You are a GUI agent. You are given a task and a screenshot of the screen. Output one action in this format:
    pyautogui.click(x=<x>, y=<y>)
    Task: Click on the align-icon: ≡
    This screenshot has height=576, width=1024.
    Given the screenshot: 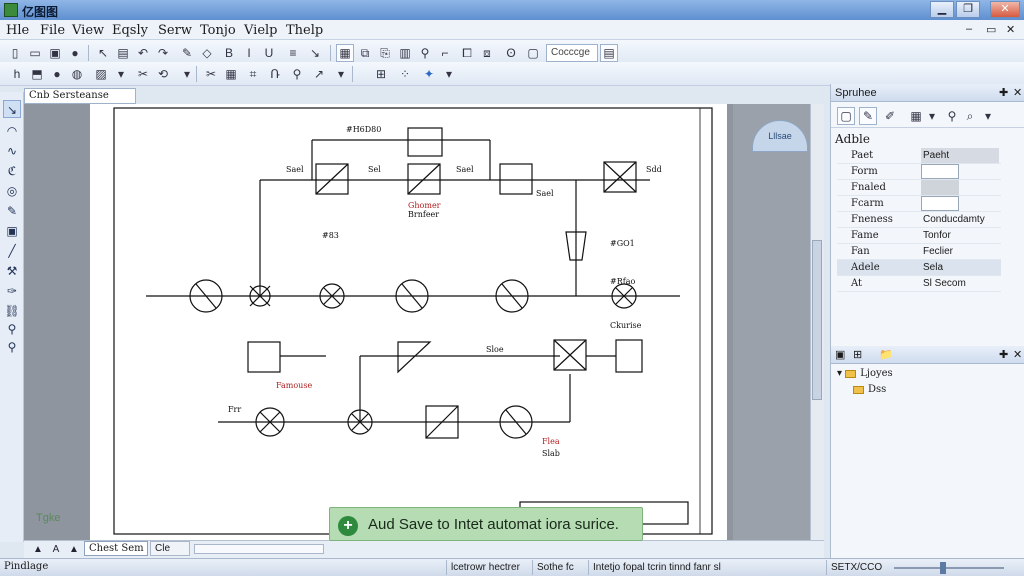 What is the action you would take?
    pyautogui.click(x=293, y=53)
    